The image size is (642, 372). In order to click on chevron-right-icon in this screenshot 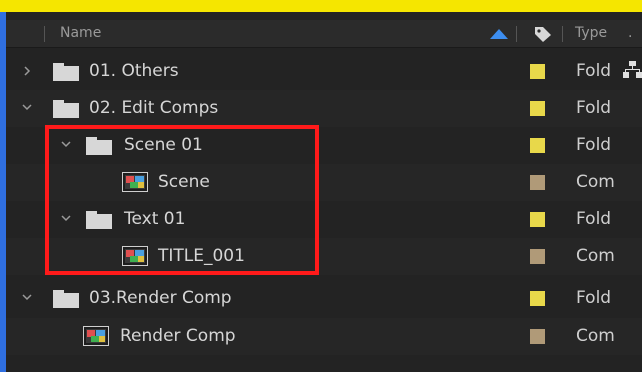, I will do `click(27, 71)`.